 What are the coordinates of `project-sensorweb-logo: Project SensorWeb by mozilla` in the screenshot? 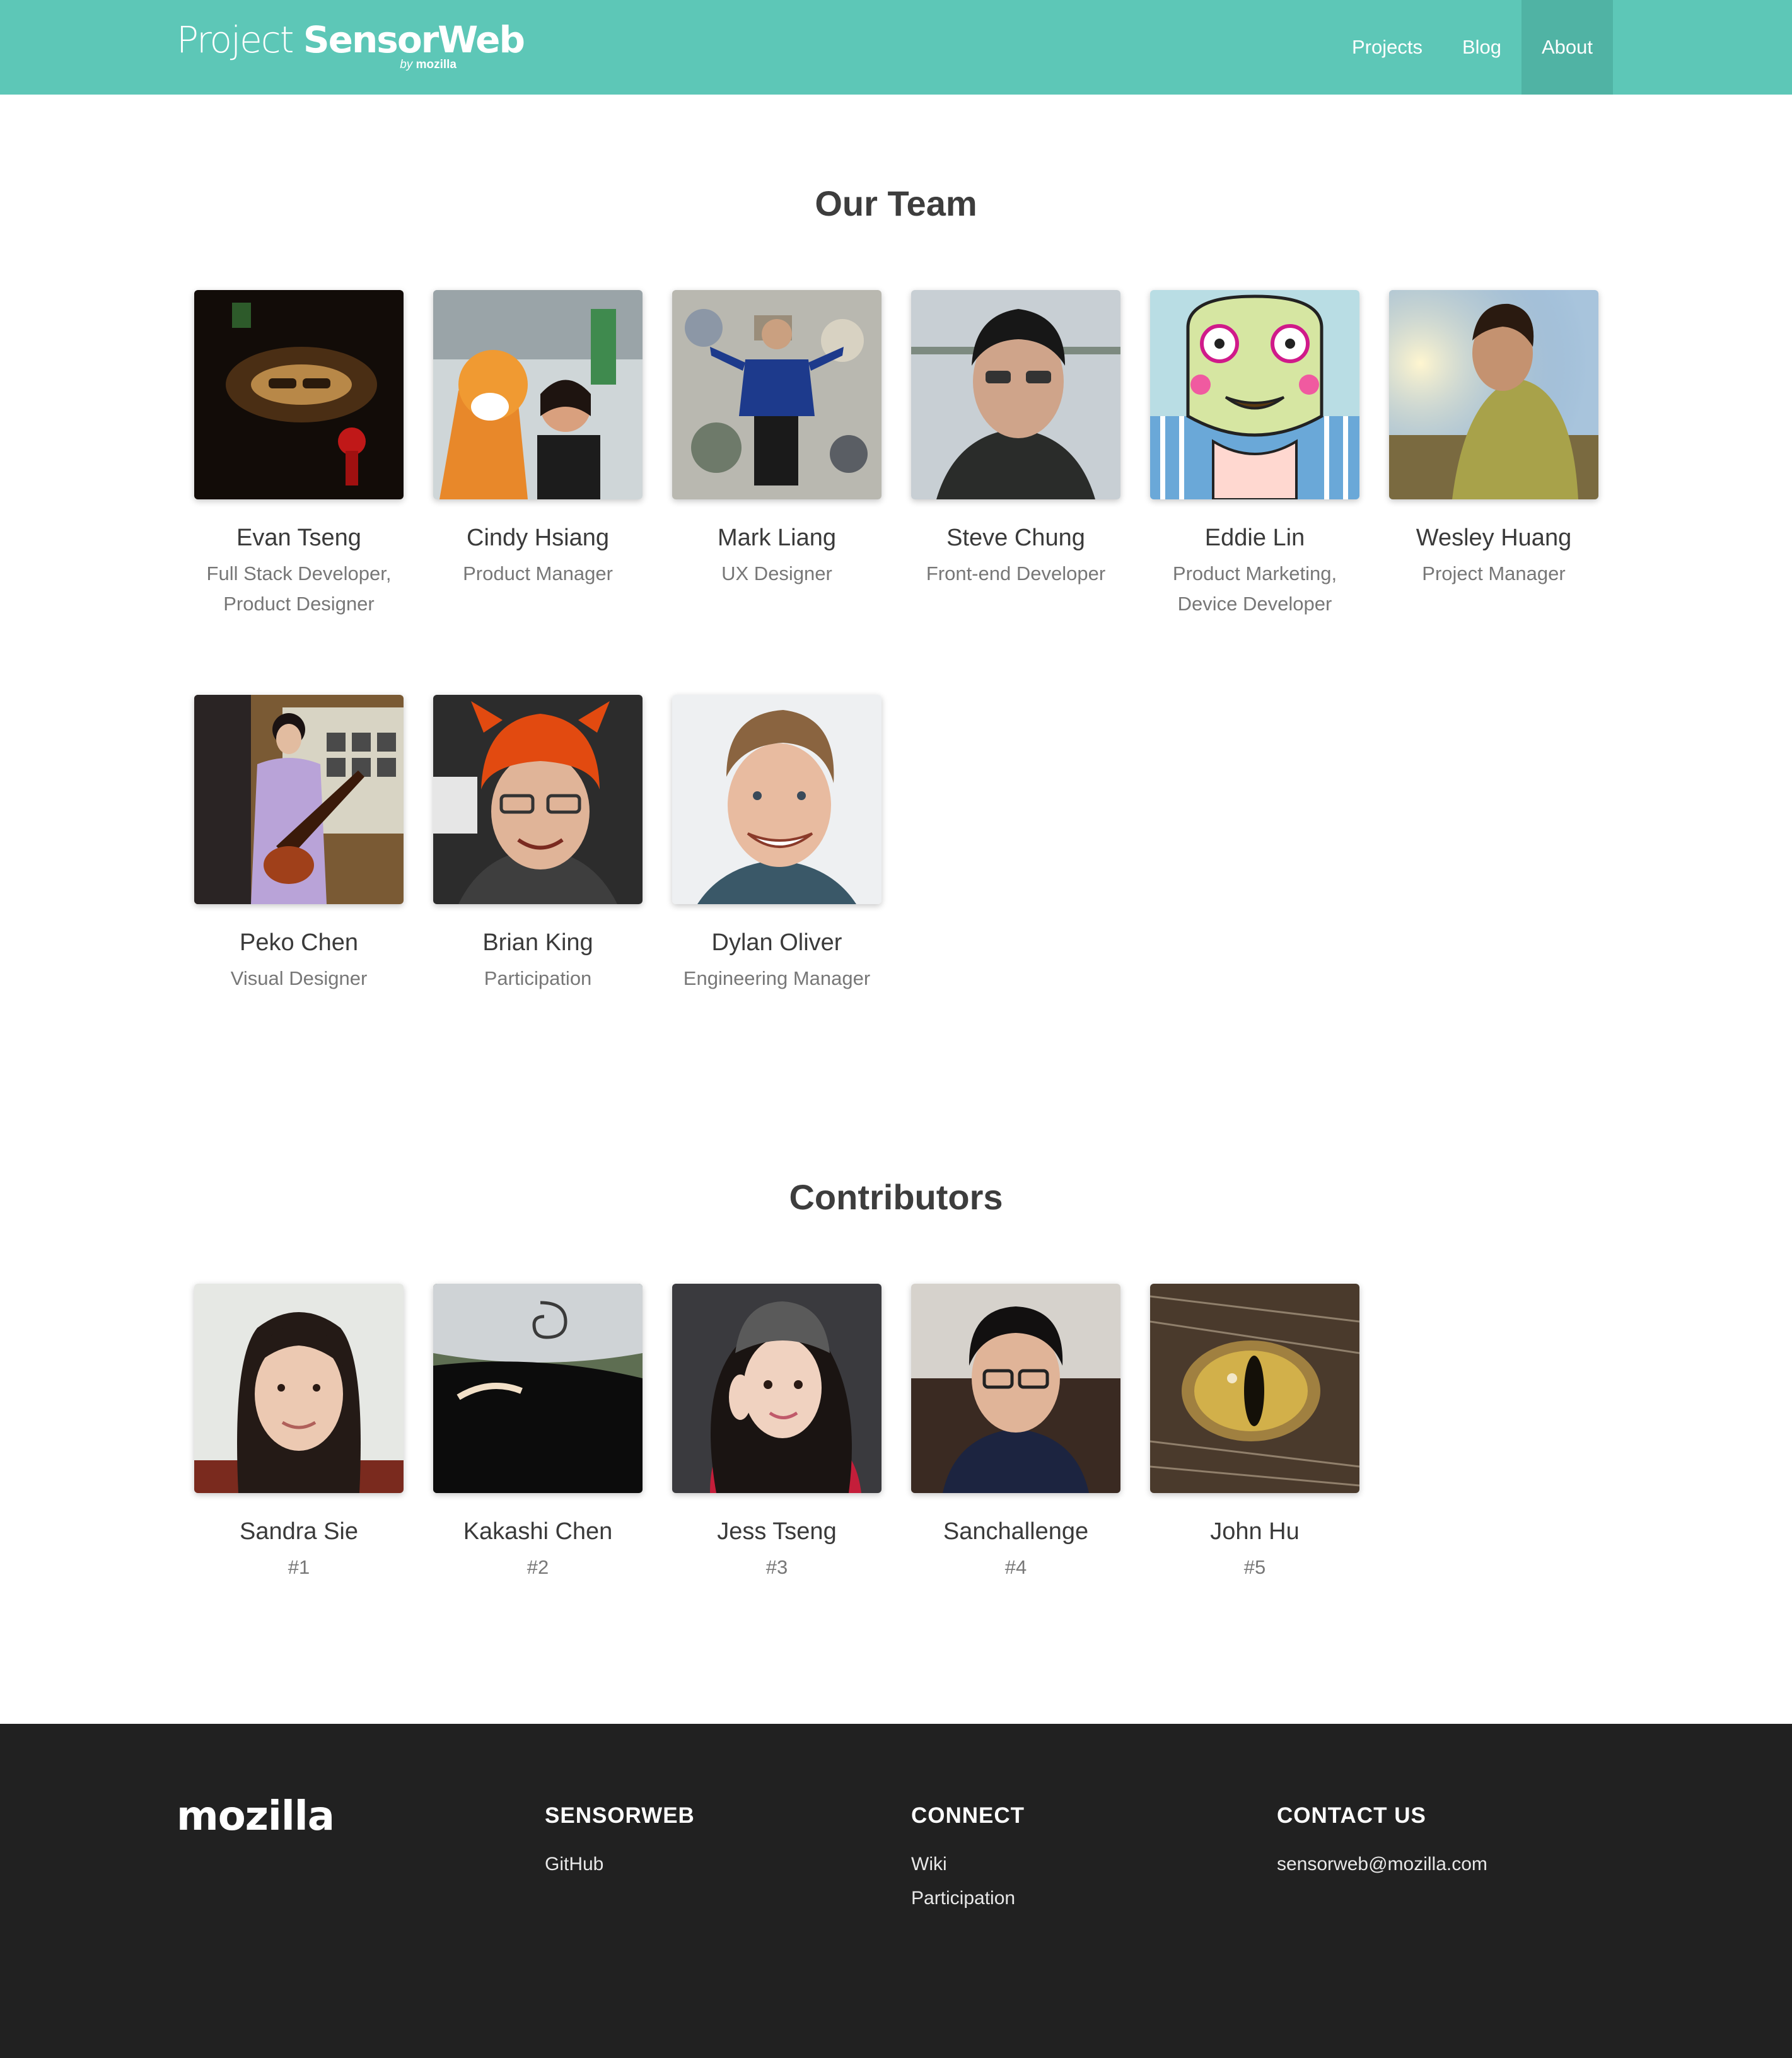 It's located at (351, 47).